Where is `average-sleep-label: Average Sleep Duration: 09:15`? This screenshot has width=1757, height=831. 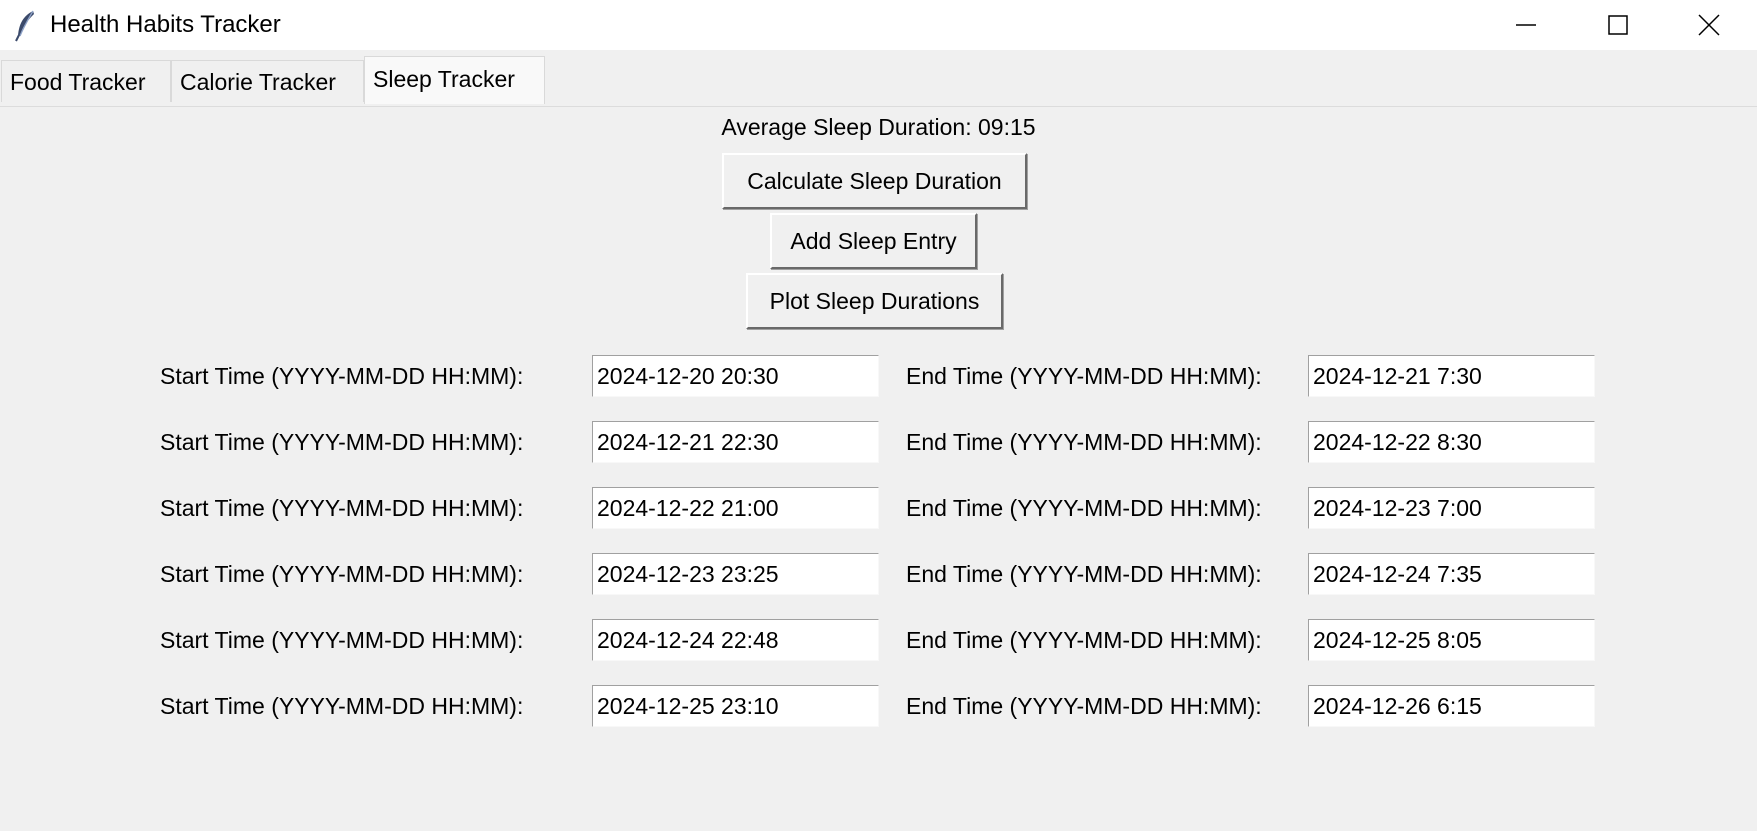
average-sleep-label: Average Sleep Duration: 09:15 is located at coordinates (878, 127).